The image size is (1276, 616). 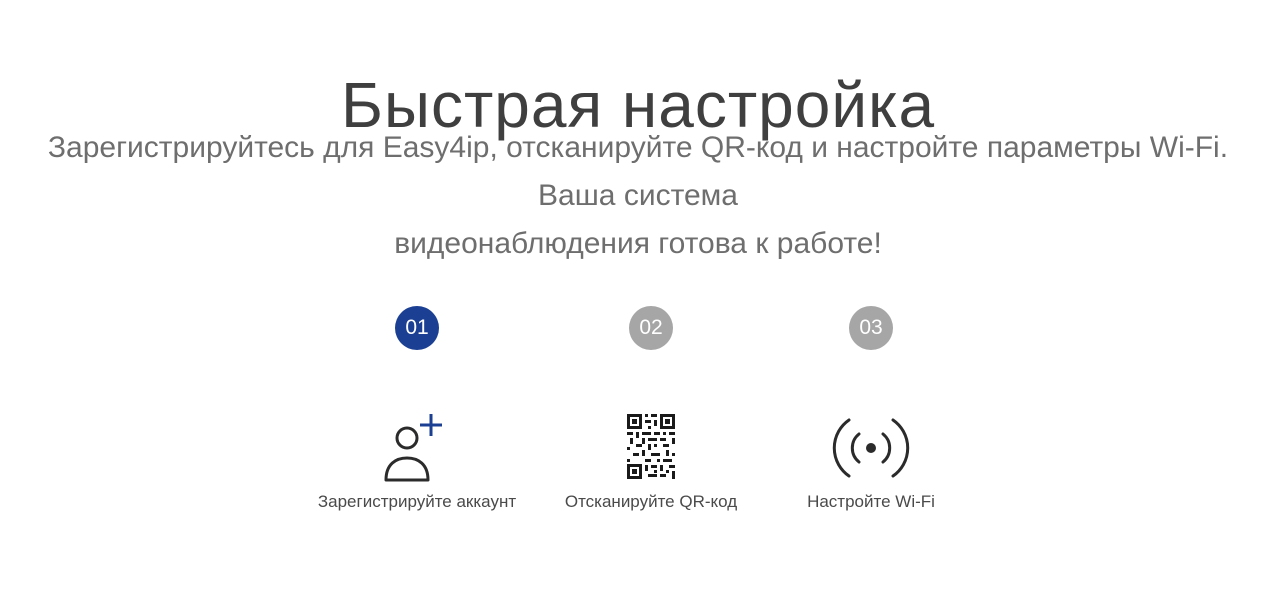 I want to click on step-label: Отсканируйте QR-код, so click(x=651, y=501).